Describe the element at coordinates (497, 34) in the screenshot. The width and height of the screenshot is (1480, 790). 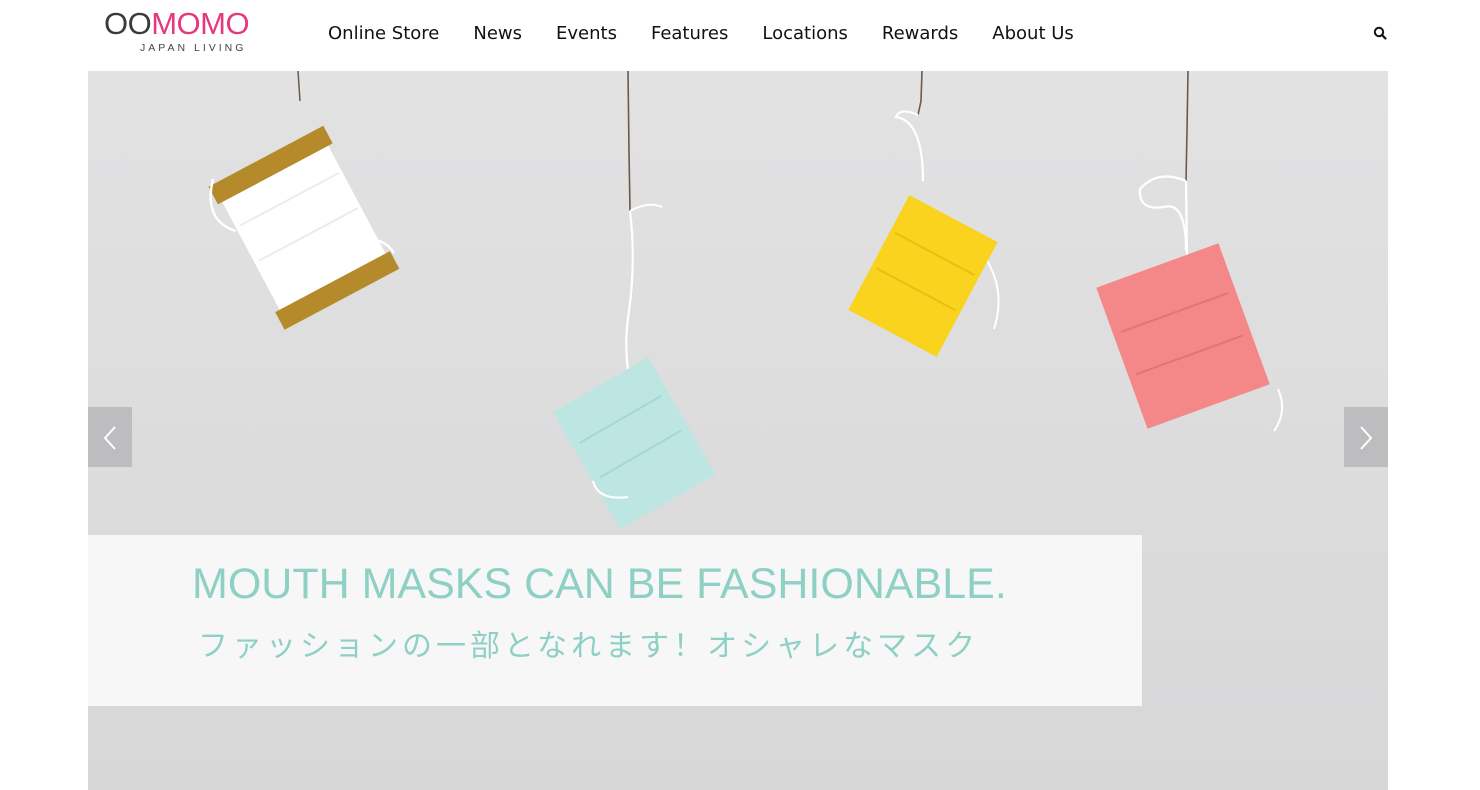
I see `nav-news: News` at that location.